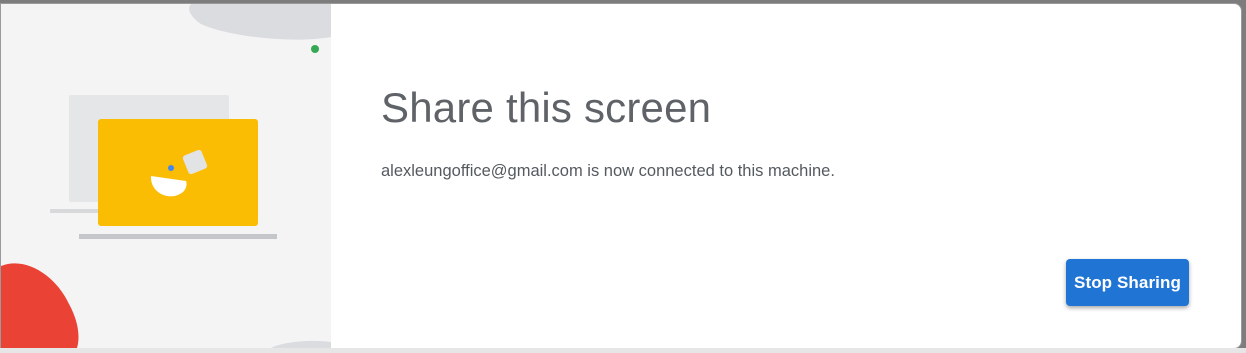  I want to click on decorative-blob-red, so click(40, 305).